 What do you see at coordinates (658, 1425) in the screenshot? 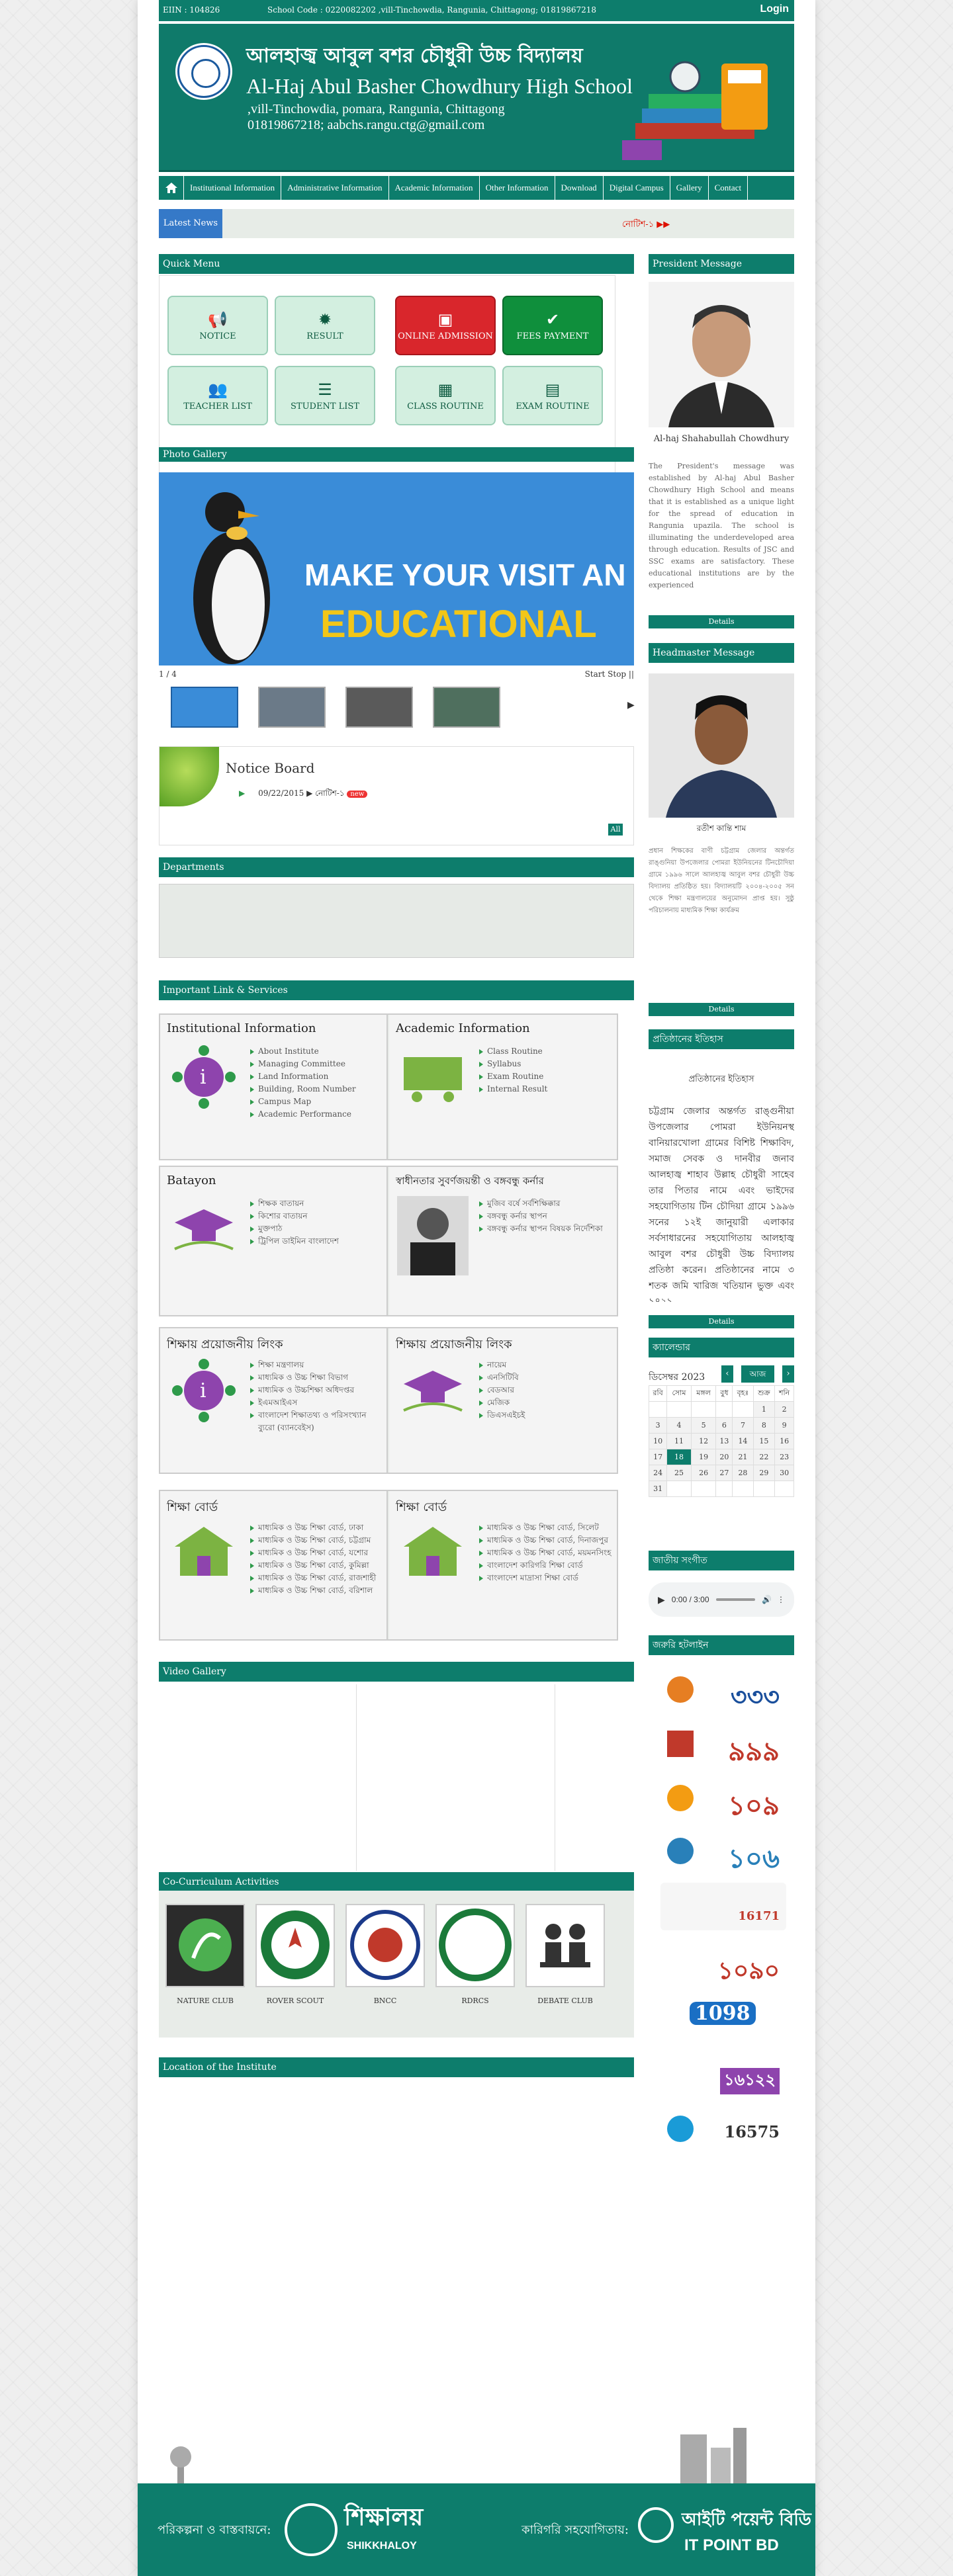
I see `calendar-day: 3` at bounding box center [658, 1425].